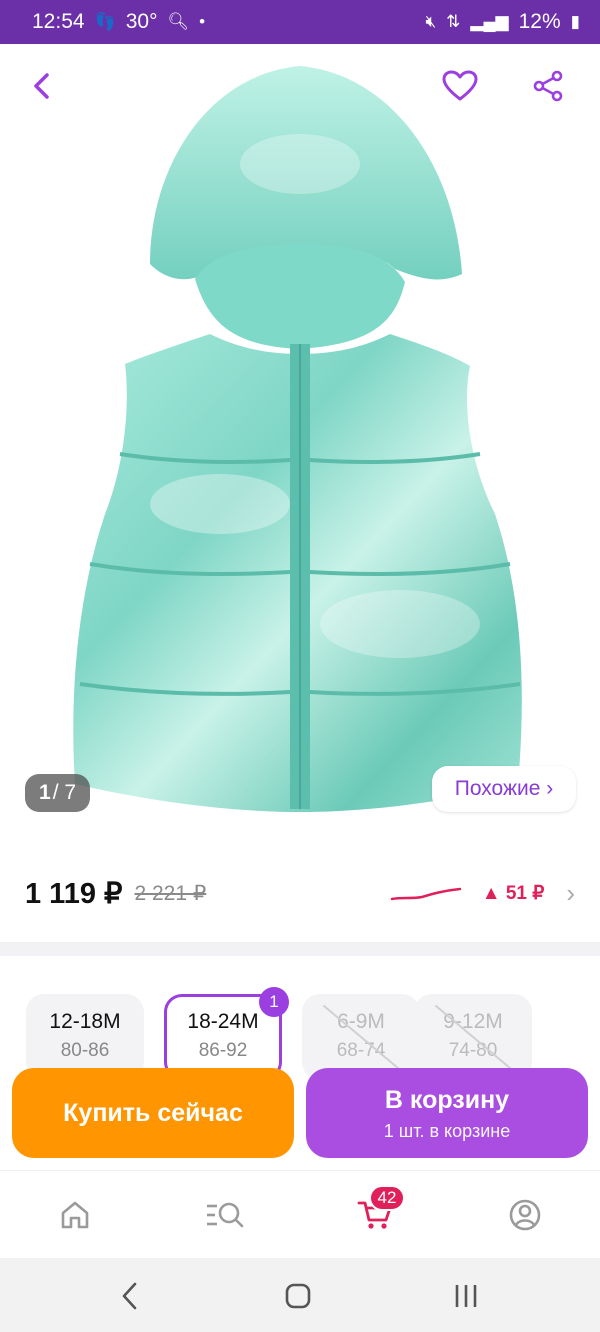 Image resolution: width=600 pixels, height=1332 pixels. I want to click on size-label: 18-24M, so click(223, 1021).